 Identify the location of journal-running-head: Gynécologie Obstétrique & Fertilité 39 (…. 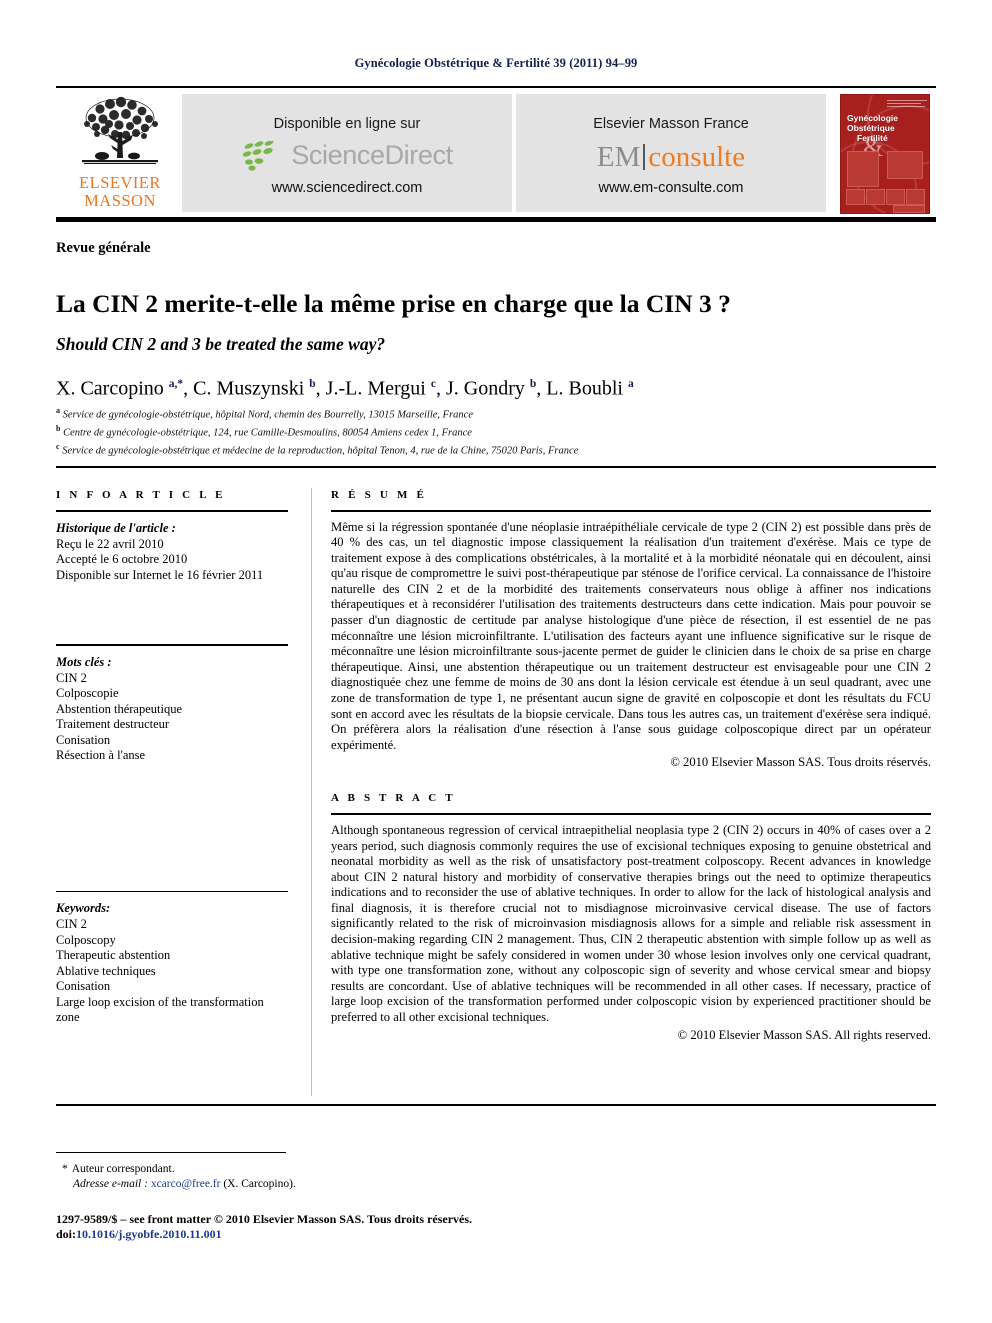
(496, 63).